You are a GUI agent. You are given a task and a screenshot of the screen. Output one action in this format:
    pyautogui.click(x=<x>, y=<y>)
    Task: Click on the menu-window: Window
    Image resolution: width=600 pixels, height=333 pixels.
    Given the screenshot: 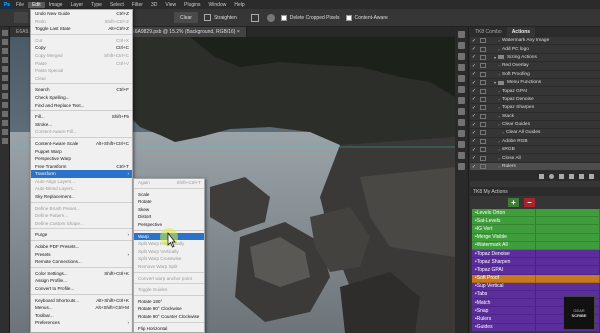 What is the action you would take?
    pyautogui.click(x=218, y=5)
    